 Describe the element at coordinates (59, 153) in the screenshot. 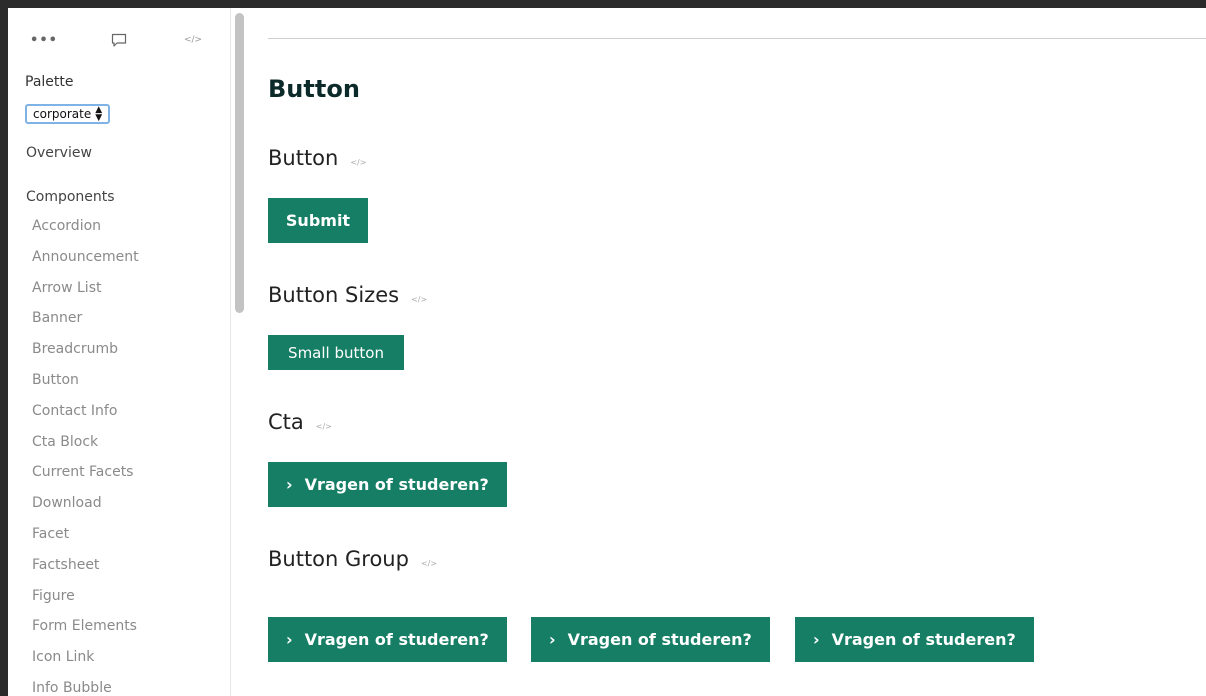

I see `sidebar-item-overview: Overview` at that location.